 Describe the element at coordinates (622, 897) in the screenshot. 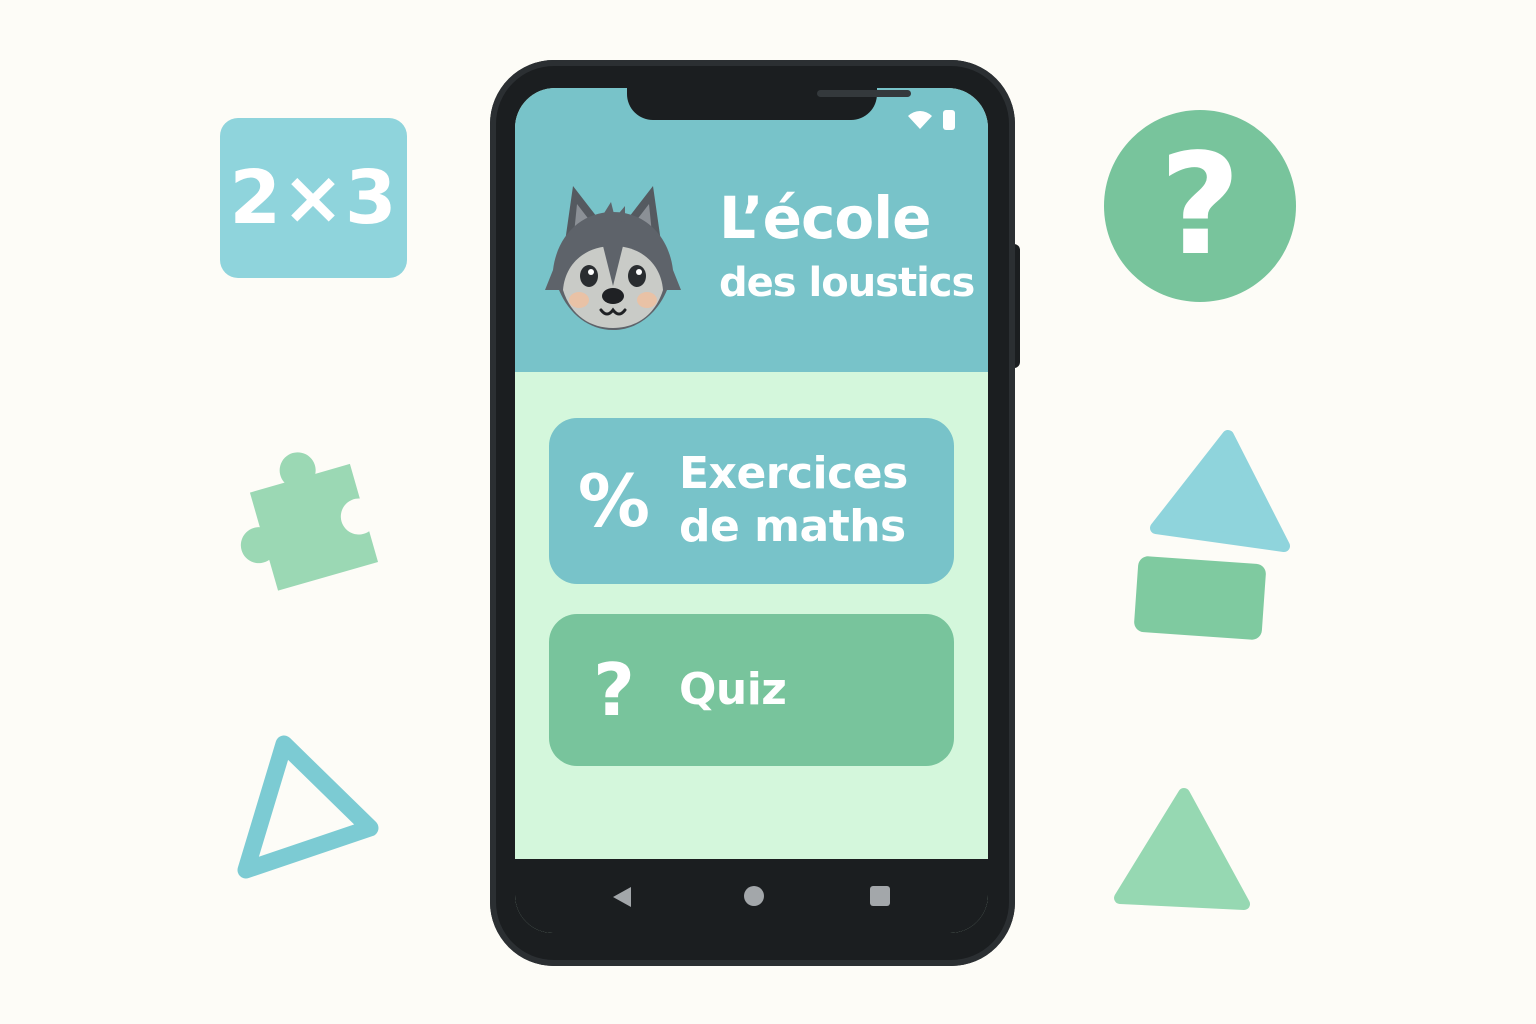

I see `back-icon` at that location.